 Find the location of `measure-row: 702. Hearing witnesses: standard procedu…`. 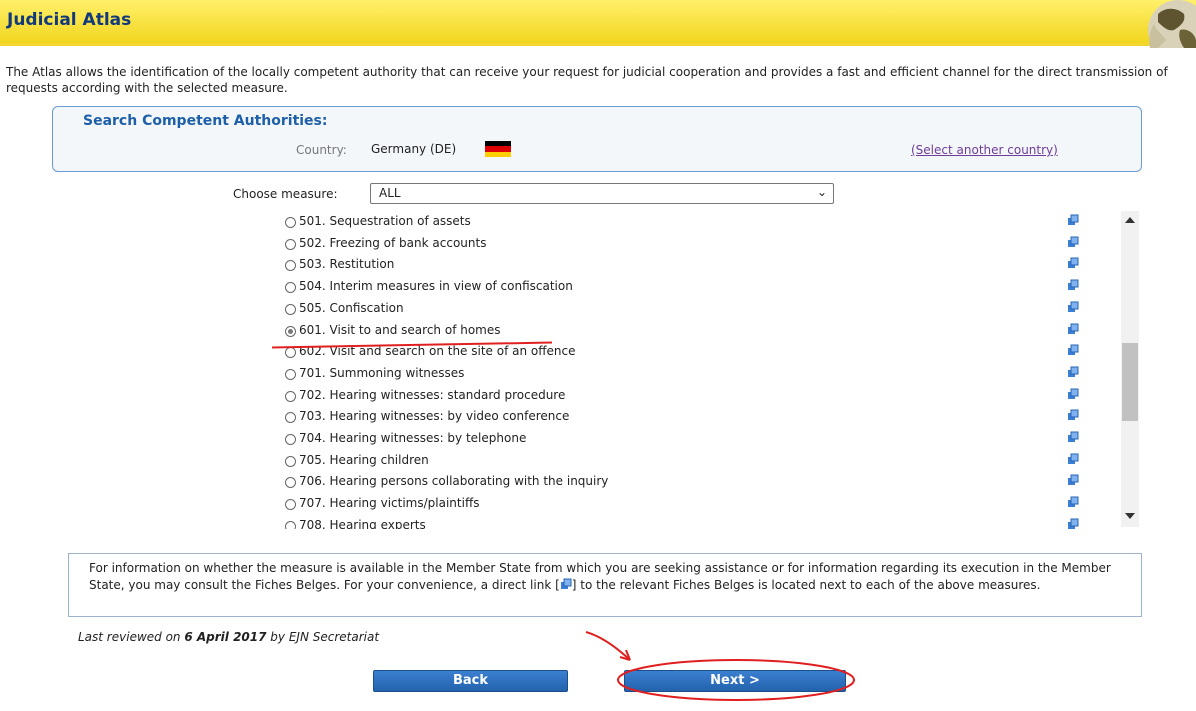

measure-row: 702. Hearing witnesses: standard procedu… is located at coordinates (690, 395).